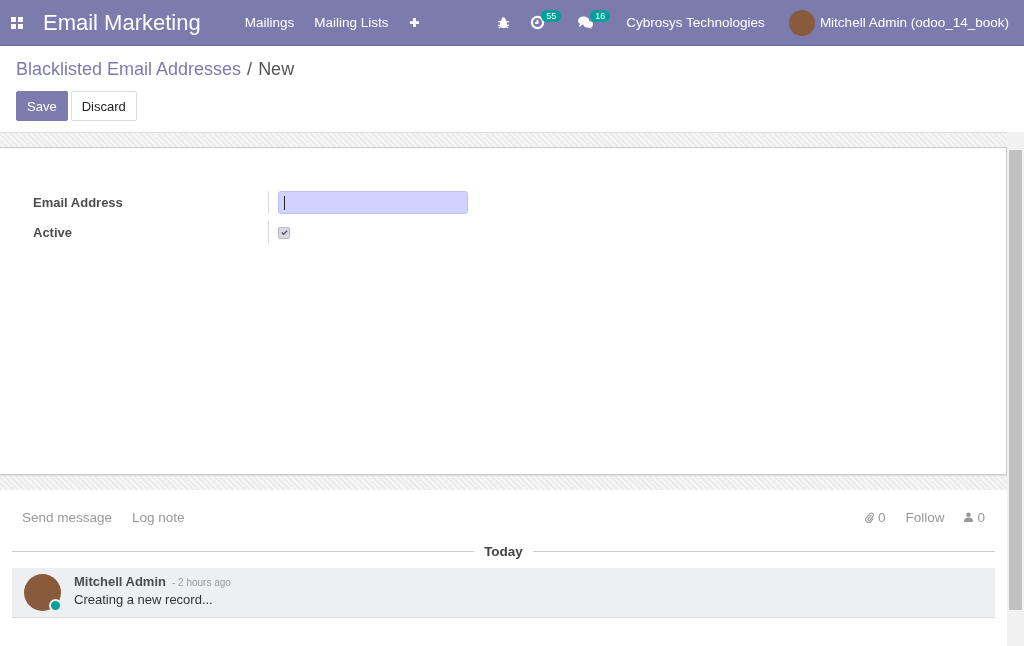 Image resolution: width=1024 pixels, height=646 pixels. Describe the element at coordinates (538, 22) in the screenshot. I see `clock-icon` at that location.